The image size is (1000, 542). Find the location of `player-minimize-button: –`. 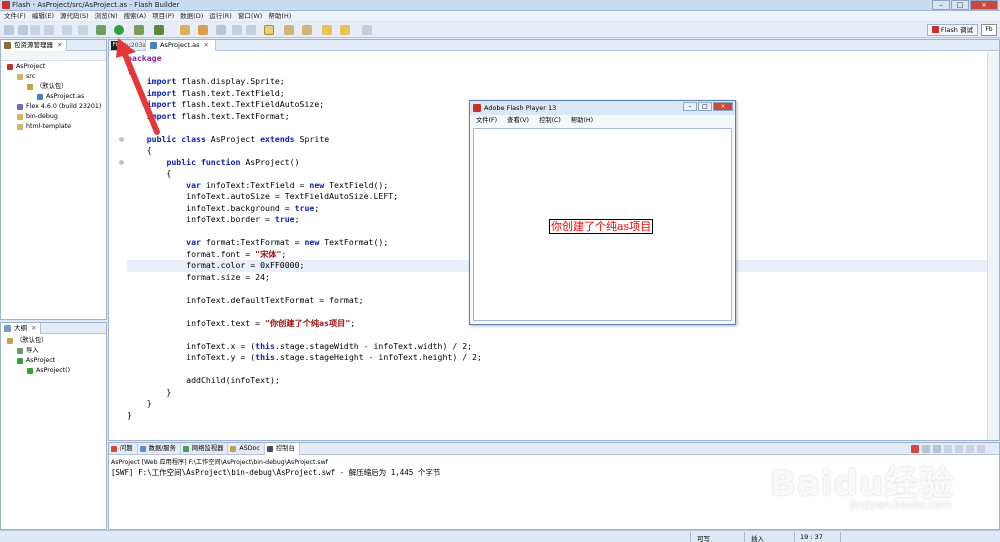

player-minimize-button: – is located at coordinates (690, 106).